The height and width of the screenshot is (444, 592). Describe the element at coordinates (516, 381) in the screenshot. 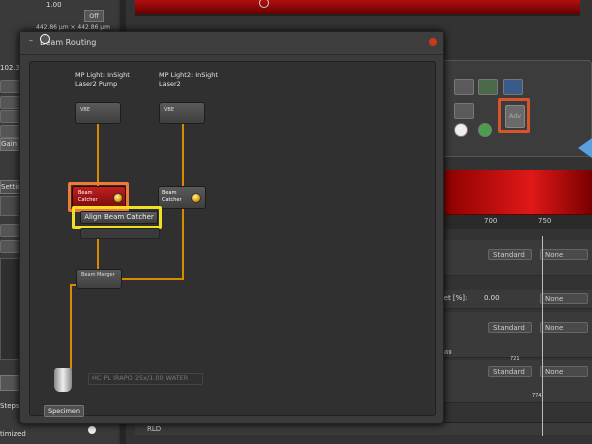

I see `detector-row-3: Standard None 774` at that location.